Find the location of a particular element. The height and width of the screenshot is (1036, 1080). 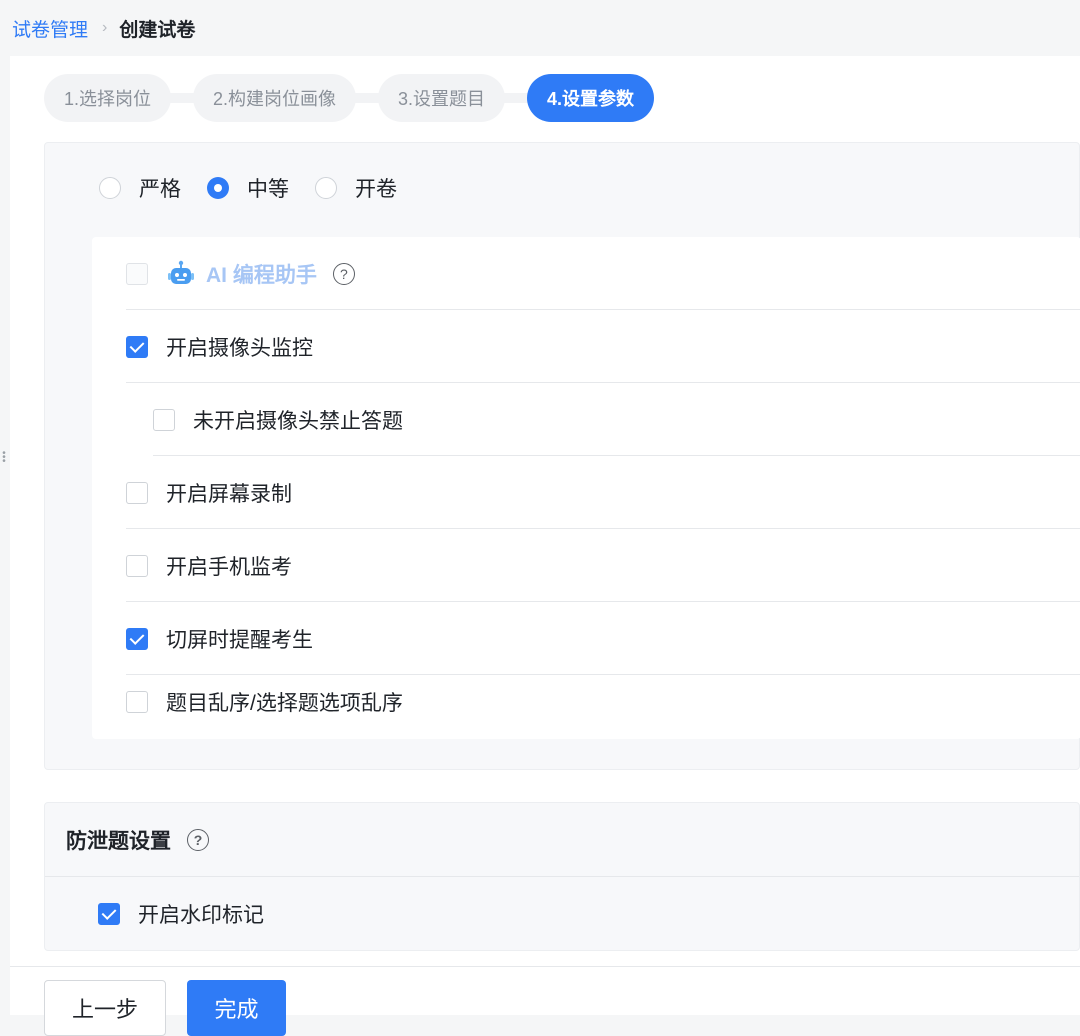

radio-option-strict: 严格 is located at coordinates (140, 188).